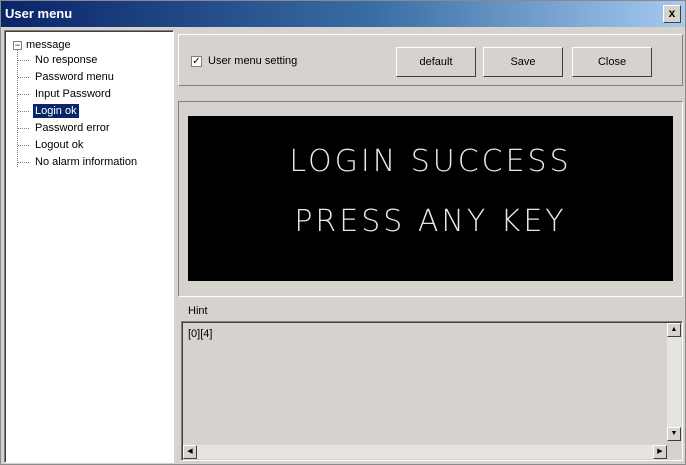  I want to click on scroll-down-icon: ▼, so click(674, 434).